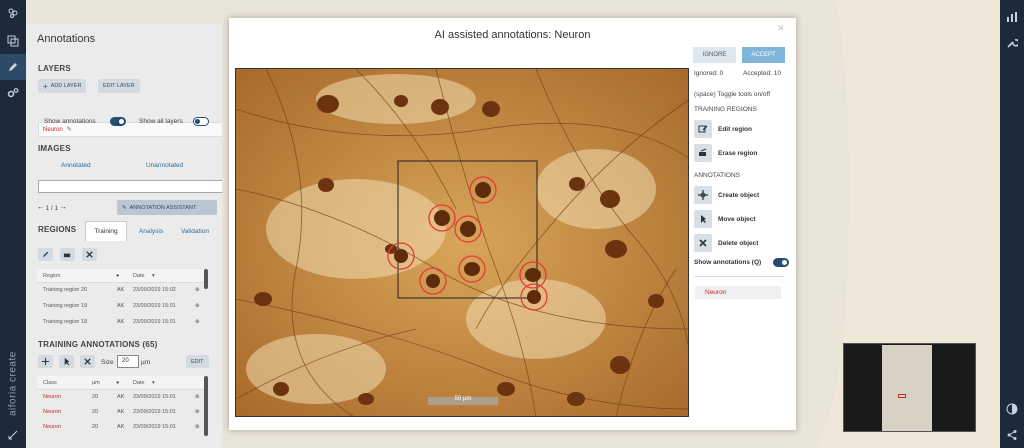 This screenshot has width=1024, height=448. I want to click on table-row: Training region 19 AK 23/09/2019 15:01 ⊗, so click(121, 306).